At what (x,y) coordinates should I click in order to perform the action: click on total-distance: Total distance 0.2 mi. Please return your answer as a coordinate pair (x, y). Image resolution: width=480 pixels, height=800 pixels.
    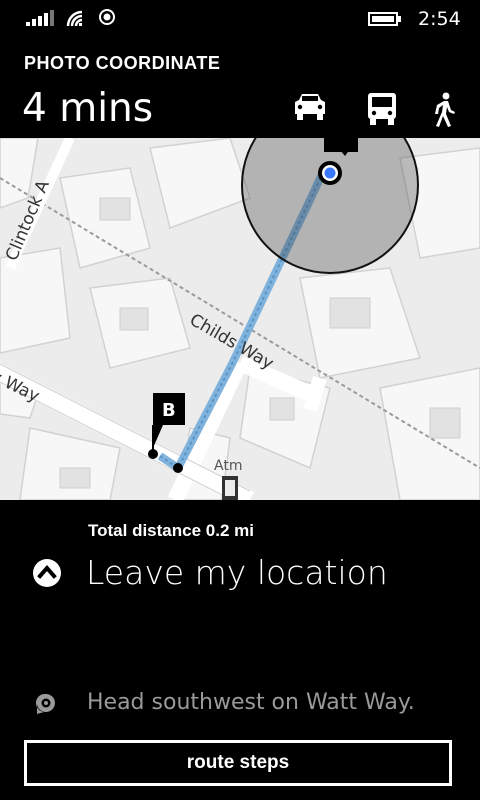
    Looking at the image, I should click on (171, 530).